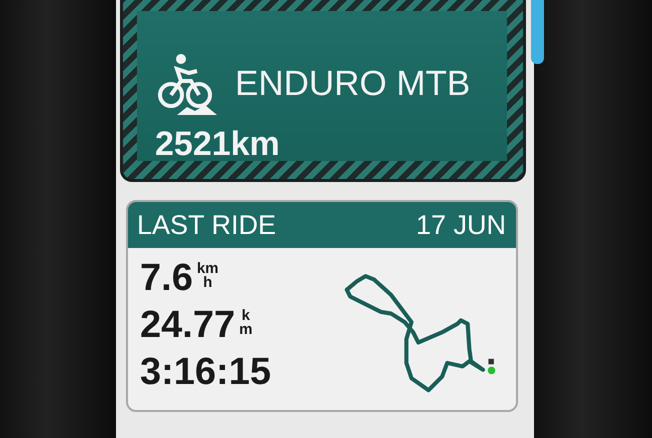 This screenshot has height=438, width=652. I want to click on total-distance: 2521km, so click(217, 144).